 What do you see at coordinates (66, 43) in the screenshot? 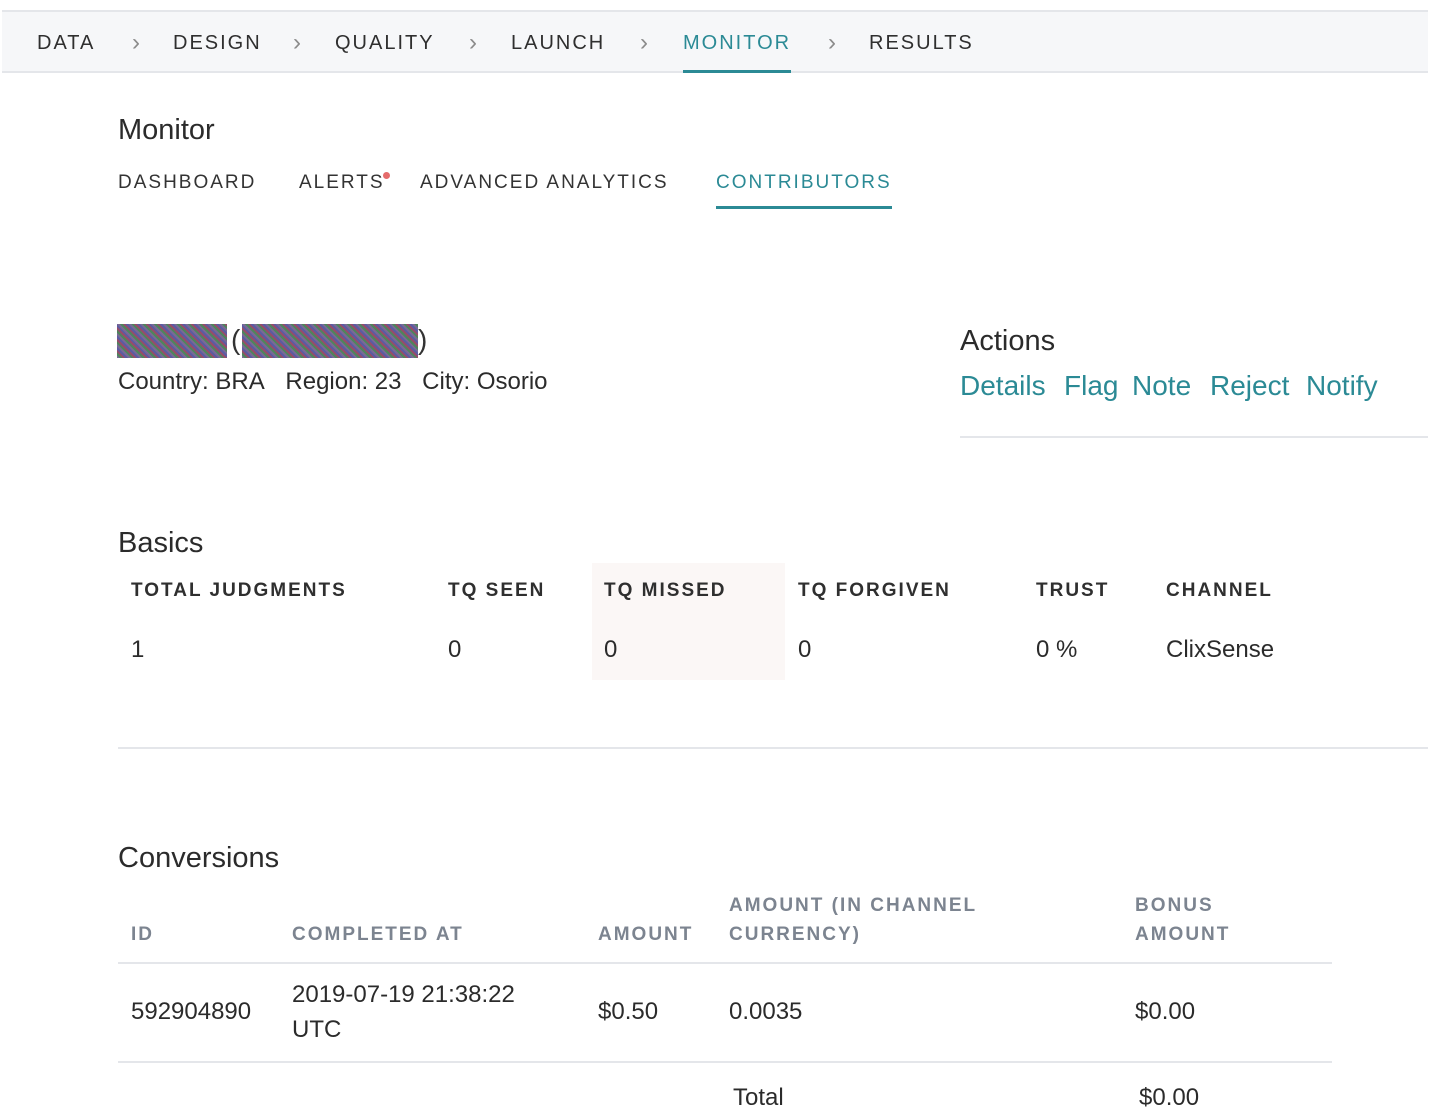
I see `breadcrumb-data: DATA` at bounding box center [66, 43].